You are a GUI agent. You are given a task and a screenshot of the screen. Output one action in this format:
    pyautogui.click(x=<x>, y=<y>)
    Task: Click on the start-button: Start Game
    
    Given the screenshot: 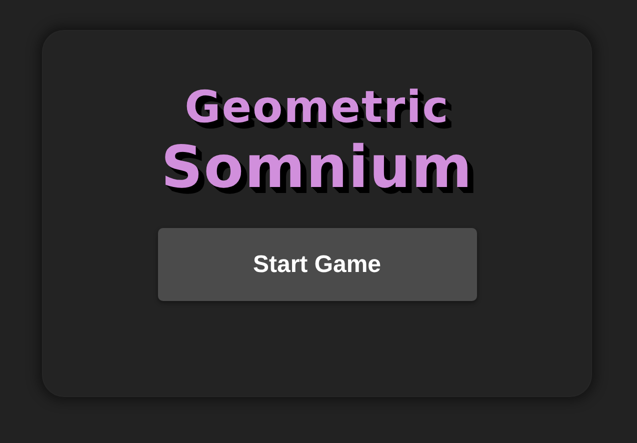 What is the action you would take?
    pyautogui.click(x=317, y=264)
    